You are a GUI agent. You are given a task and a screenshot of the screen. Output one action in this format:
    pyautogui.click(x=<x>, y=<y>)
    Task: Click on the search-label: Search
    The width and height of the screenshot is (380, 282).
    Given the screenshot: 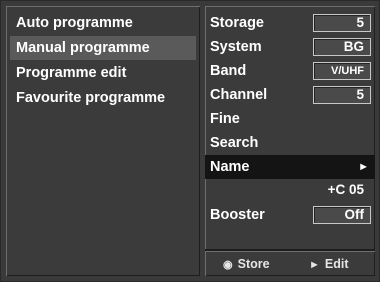 What is the action you would take?
    pyautogui.click(x=234, y=143)
    